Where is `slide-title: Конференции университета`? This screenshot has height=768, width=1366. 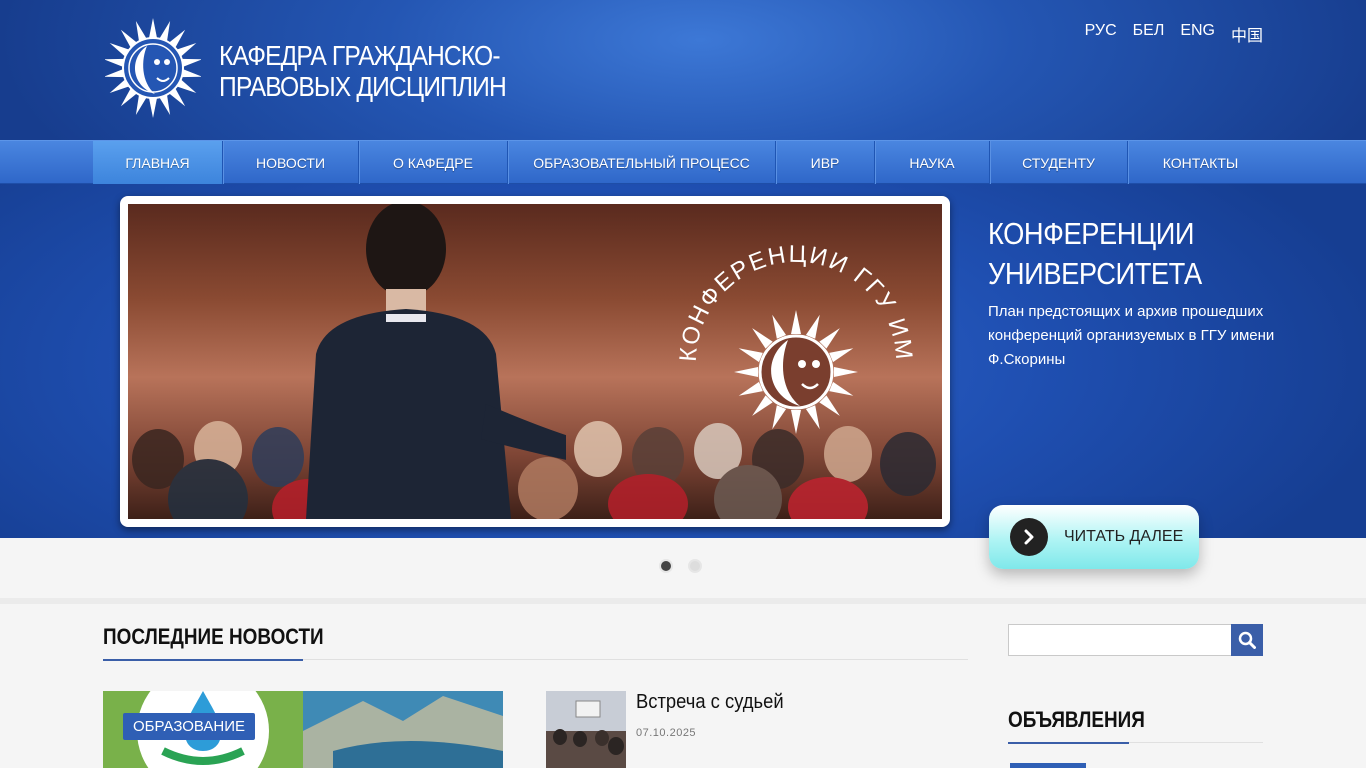
slide-title: Конференции университета is located at coordinates (1120, 254).